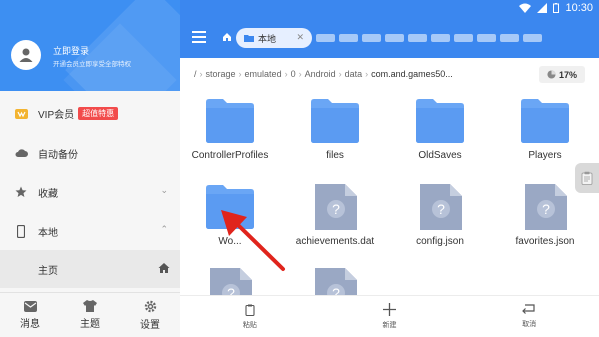 This screenshot has width=599, height=337. I want to click on tab-label: 本地, so click(267, 38).